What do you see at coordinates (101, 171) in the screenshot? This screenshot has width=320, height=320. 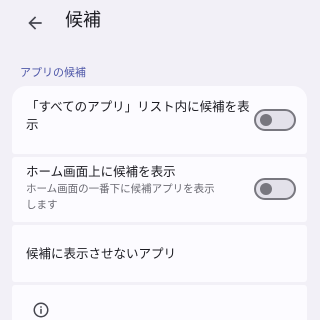 I see `home-screen-suggestions-title: ホーム画面上に候補を表示` at bounding box center [101, 171].